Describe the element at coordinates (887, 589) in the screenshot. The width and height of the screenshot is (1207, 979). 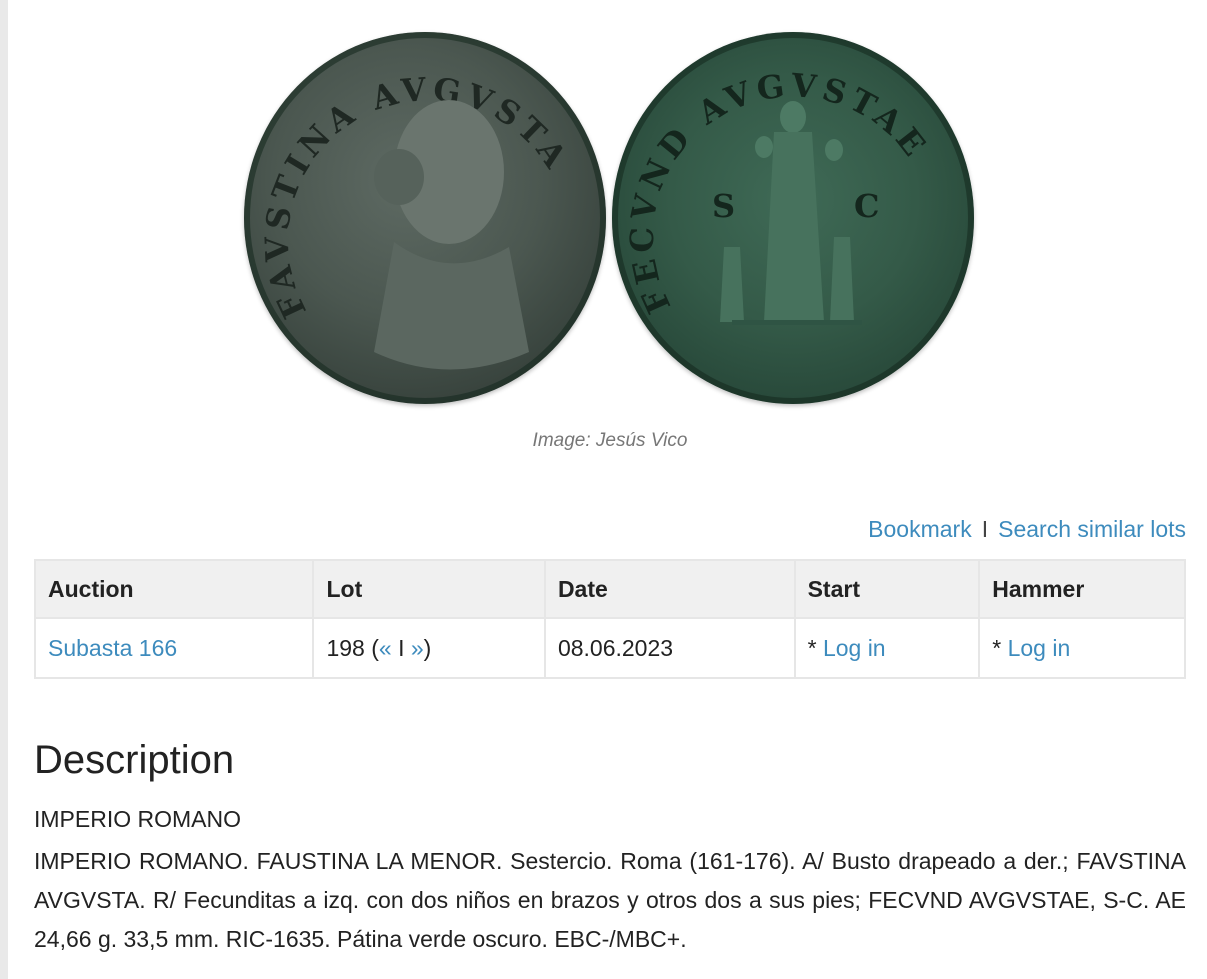
I see `column-header-start: Start` at that location.